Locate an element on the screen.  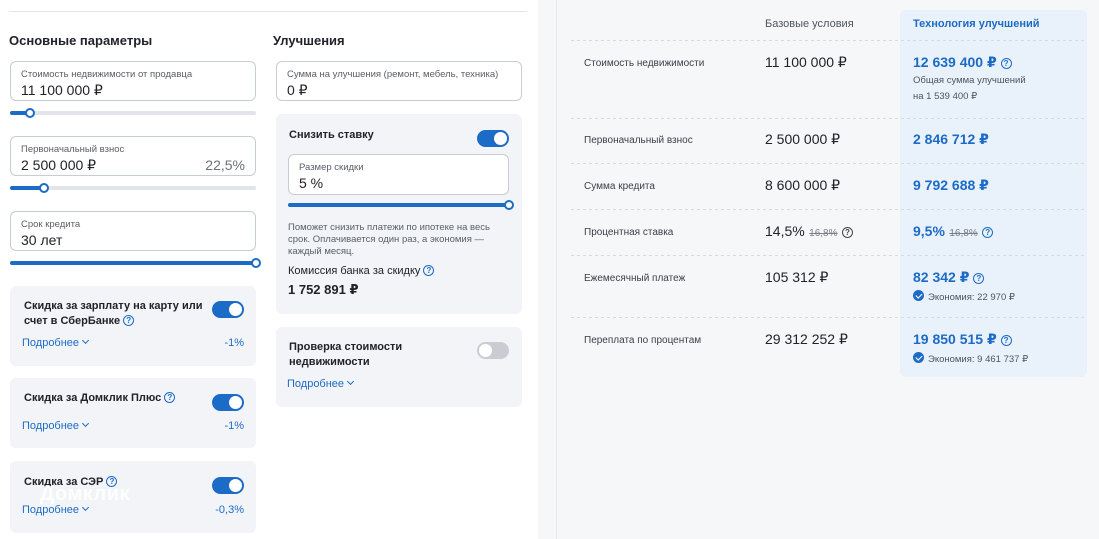
row-label-loan: Сумма кредита is located at coordinates (619, 186).